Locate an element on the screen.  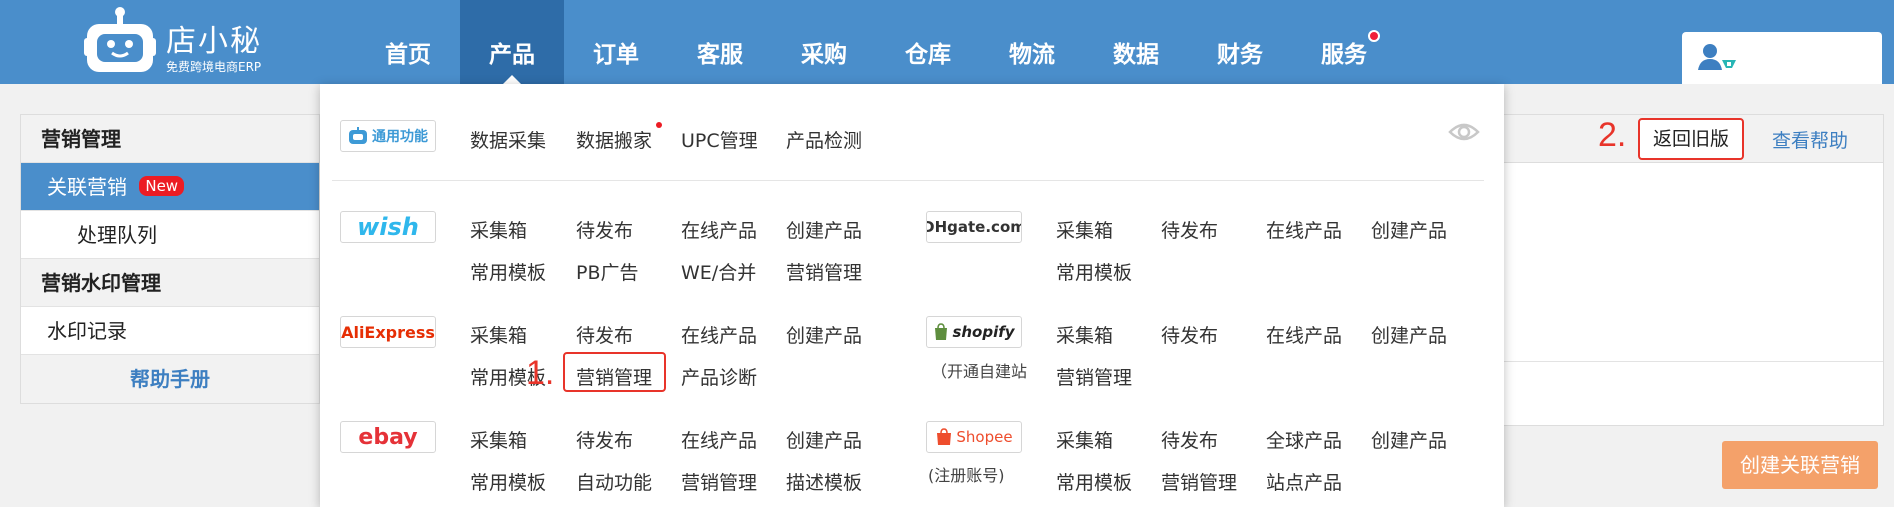
nav-home: 首页 is located at coordinates (408, 42).